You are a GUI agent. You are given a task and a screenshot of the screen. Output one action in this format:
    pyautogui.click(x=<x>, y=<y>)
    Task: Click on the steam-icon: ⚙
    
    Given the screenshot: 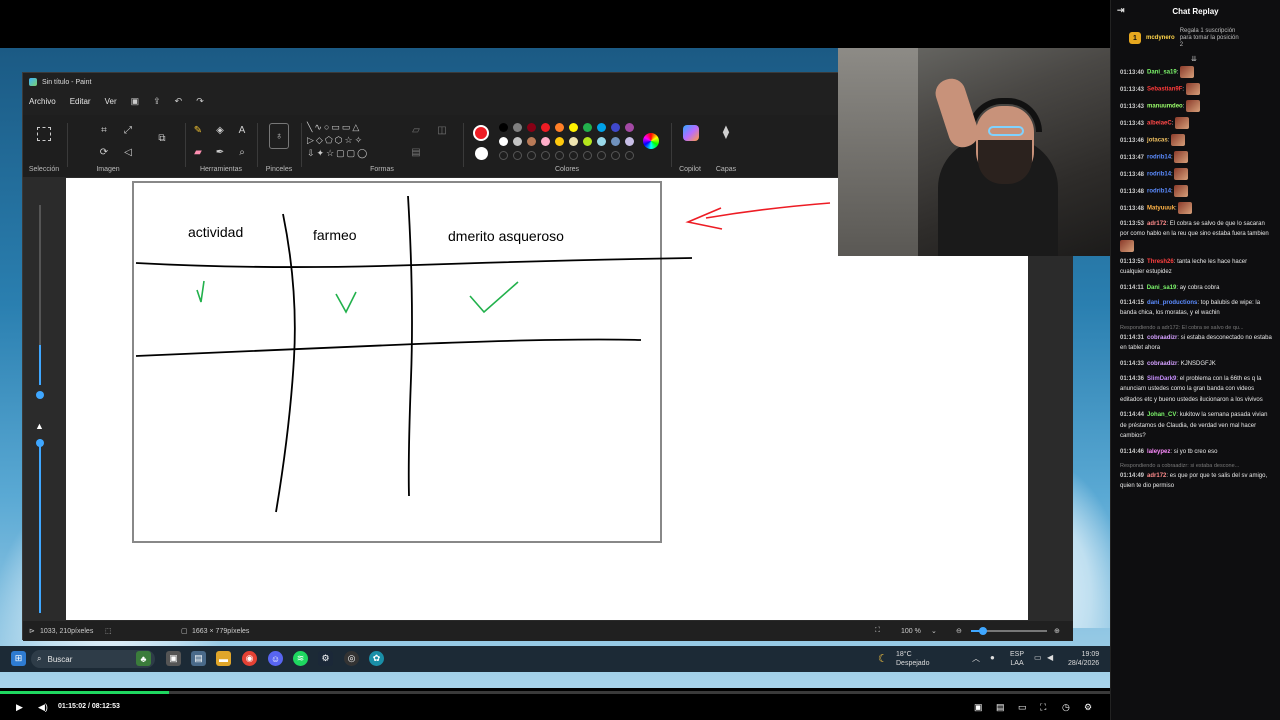 What is the action you would take?
    pyautogui.click(x=325, y=658)
    